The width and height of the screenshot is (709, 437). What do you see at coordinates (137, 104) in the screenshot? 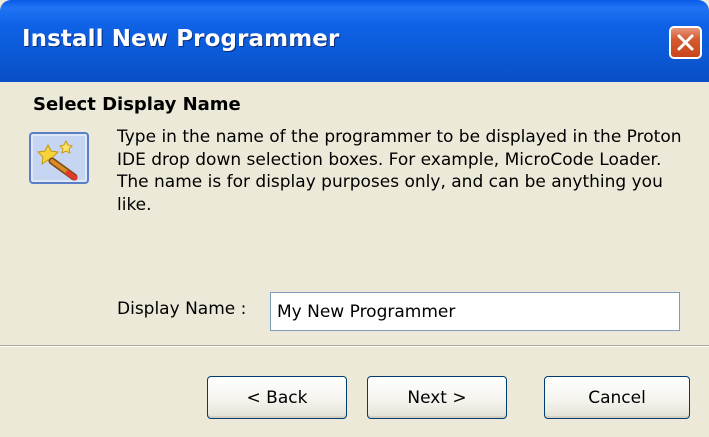
I see `page-title: Select Display Name` at bounding box center [137, 104].